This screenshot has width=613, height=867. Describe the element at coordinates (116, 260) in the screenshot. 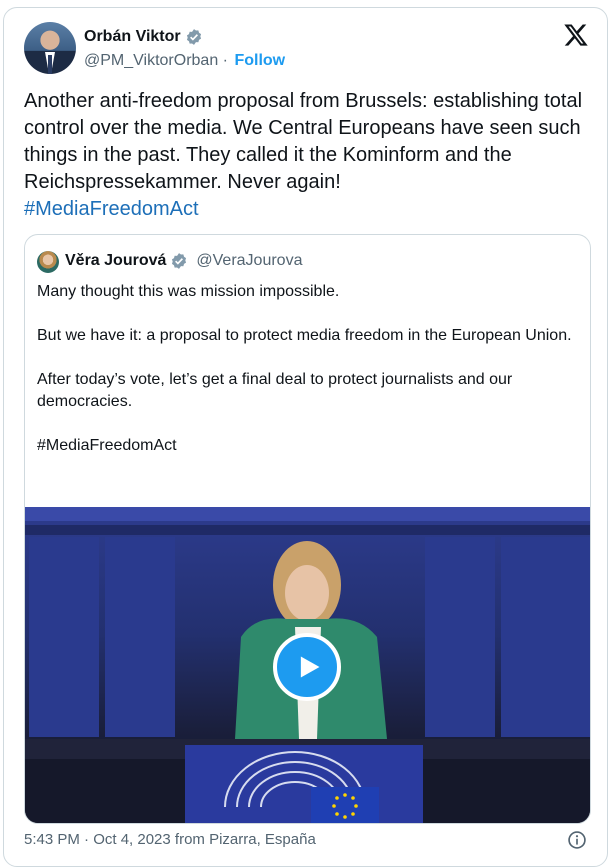

I see `quoted-author-name: Věra Jourová` at that location.